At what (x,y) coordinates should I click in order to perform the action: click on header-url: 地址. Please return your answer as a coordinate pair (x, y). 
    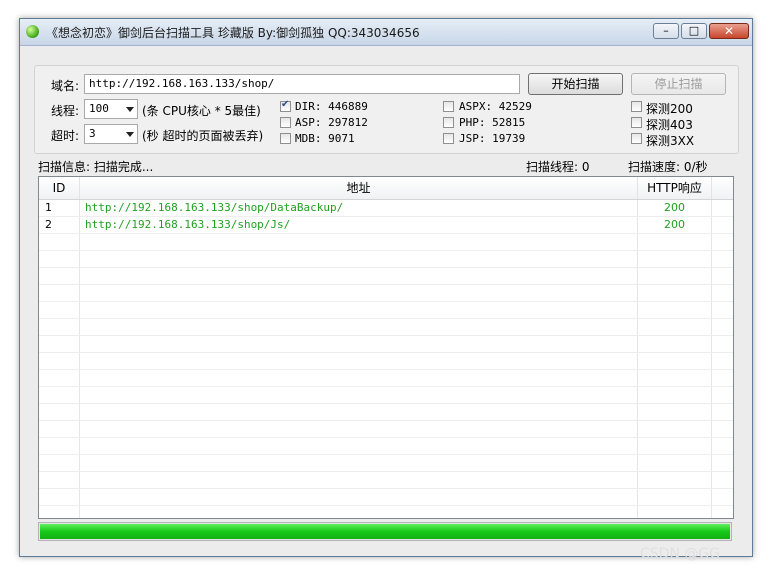
    Looking at the image, I should click on (359, 188).